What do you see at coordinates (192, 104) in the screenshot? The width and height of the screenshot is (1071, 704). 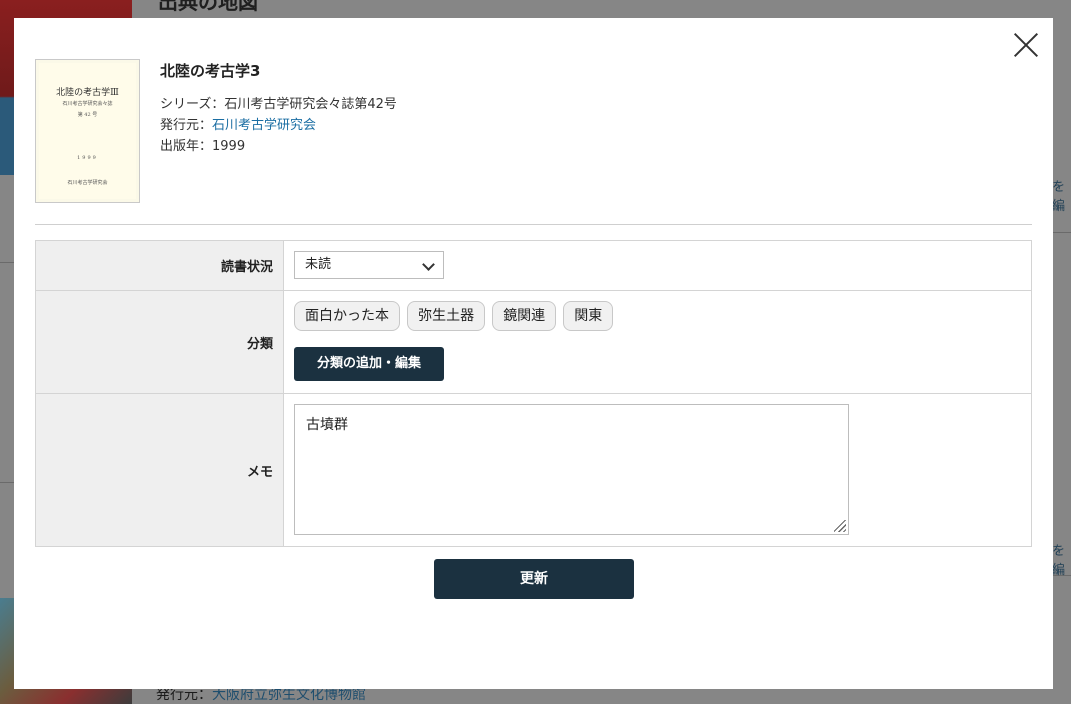 I see `series-label: シリーズ：` at bounding box center [192, 104].